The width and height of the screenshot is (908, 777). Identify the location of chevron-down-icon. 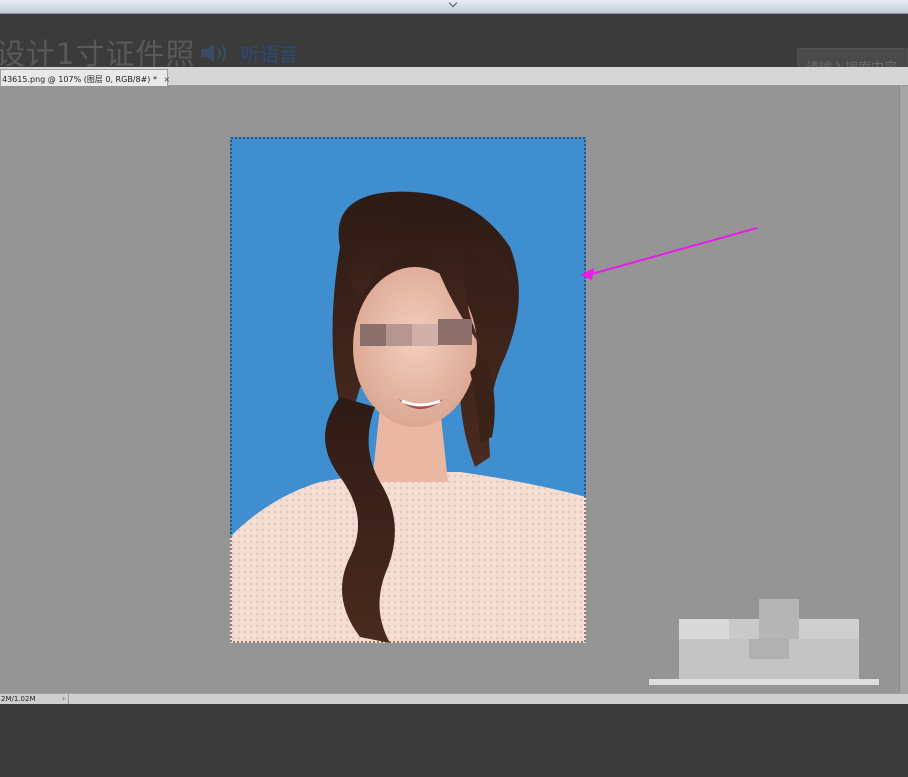
(453, 4).